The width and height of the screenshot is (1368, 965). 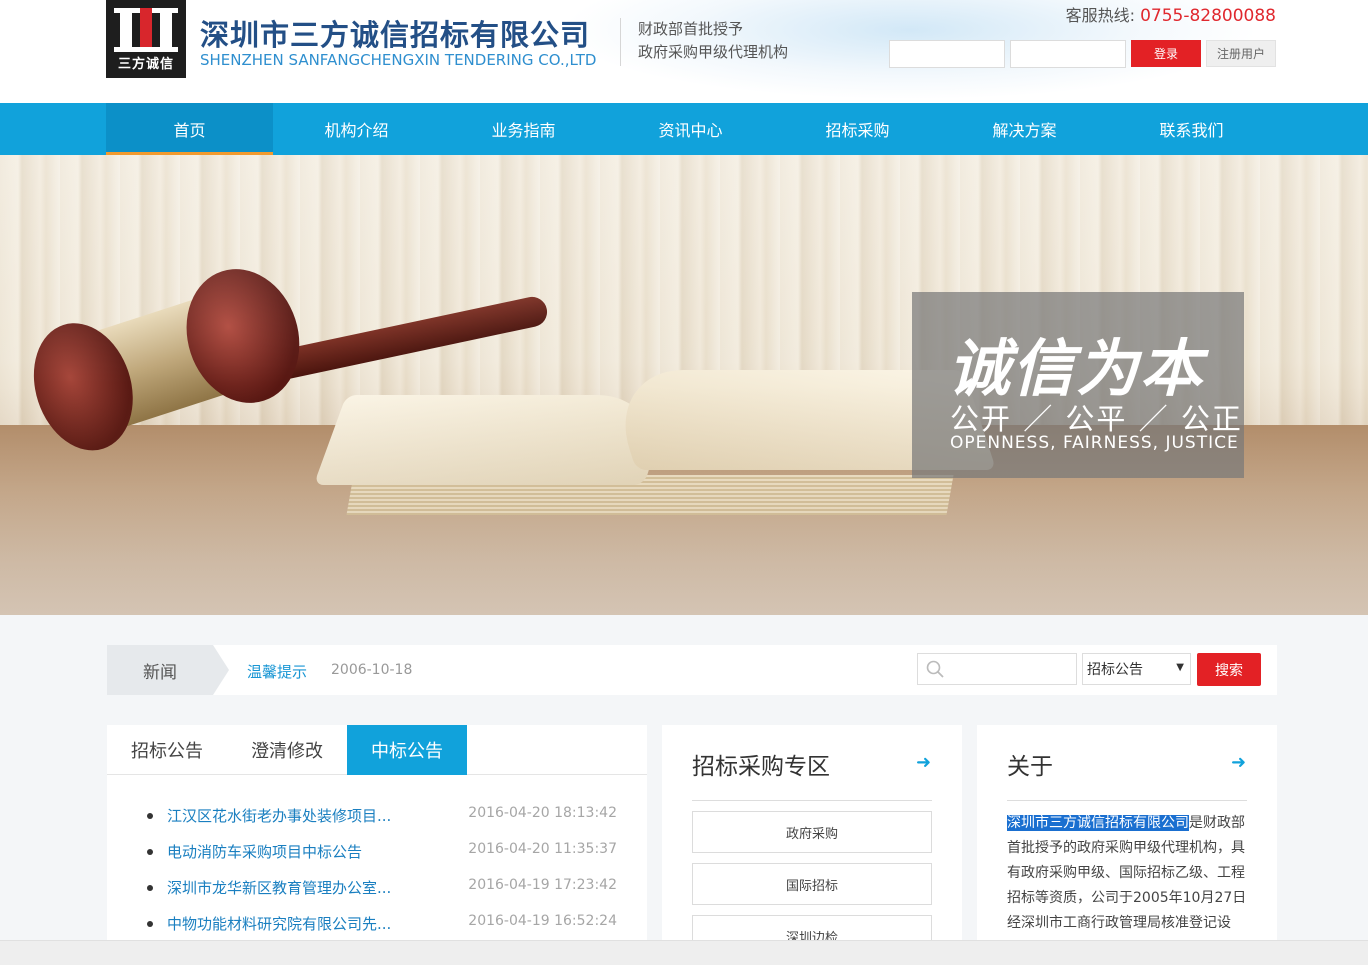 What do you see at coordinates (146, 30) in the screenshot?
I see `logo-columns-icon` at bounding box center [146, 30].